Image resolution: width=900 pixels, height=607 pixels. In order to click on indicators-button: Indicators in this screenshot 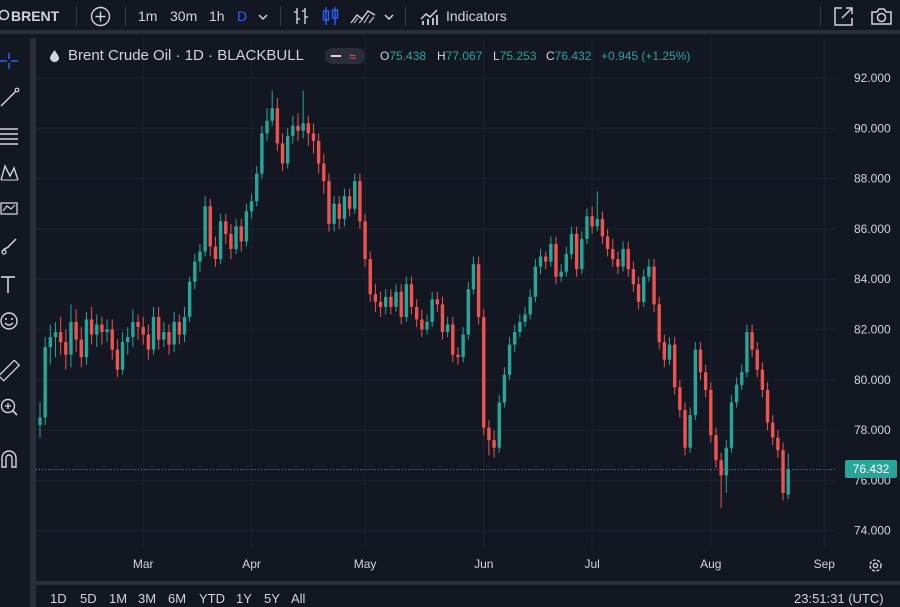, I will do `click(476, 16)`.